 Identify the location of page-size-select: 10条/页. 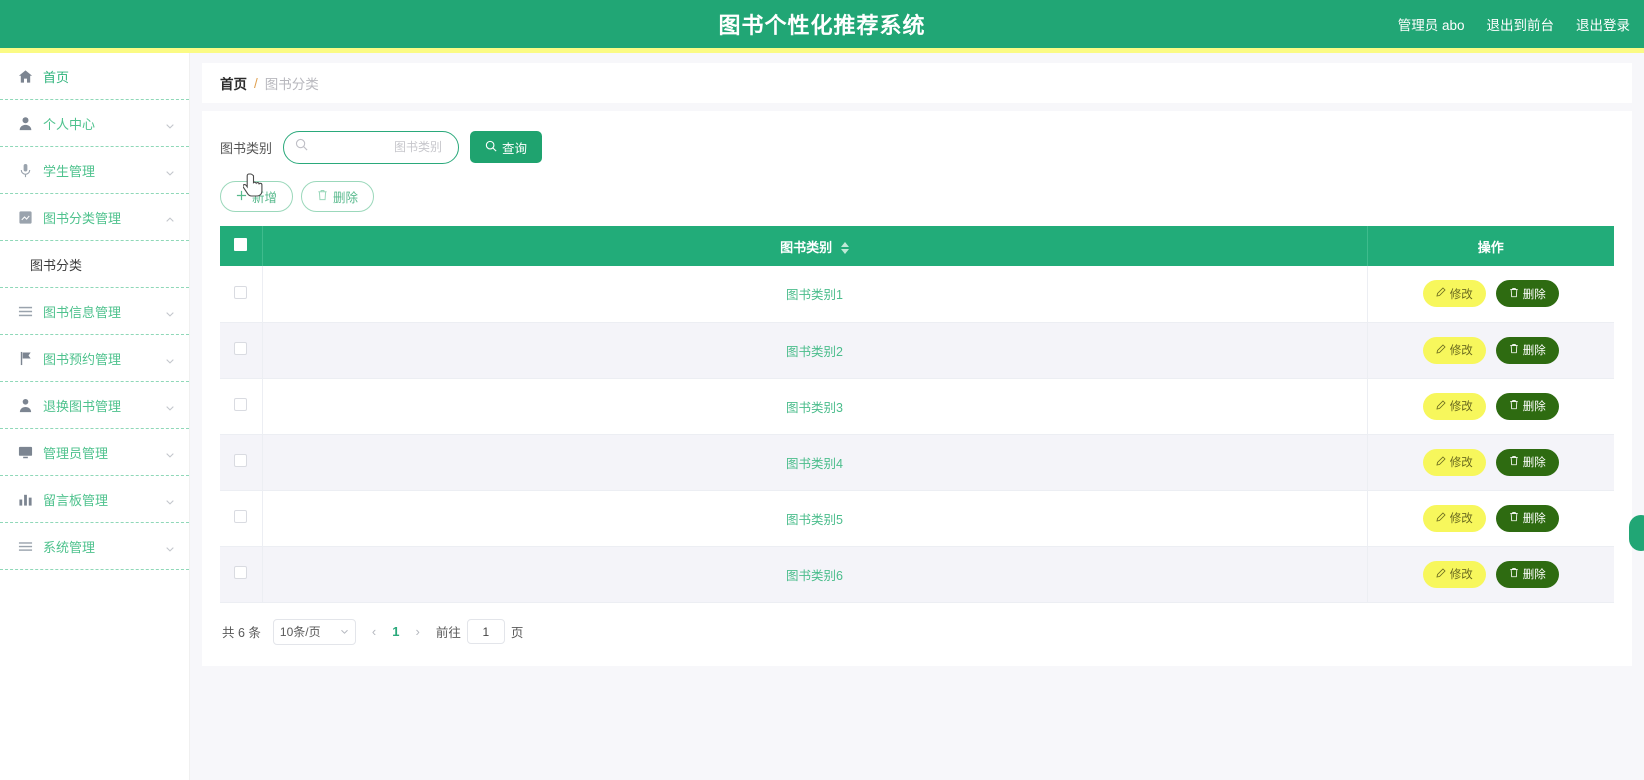
(314, 631).